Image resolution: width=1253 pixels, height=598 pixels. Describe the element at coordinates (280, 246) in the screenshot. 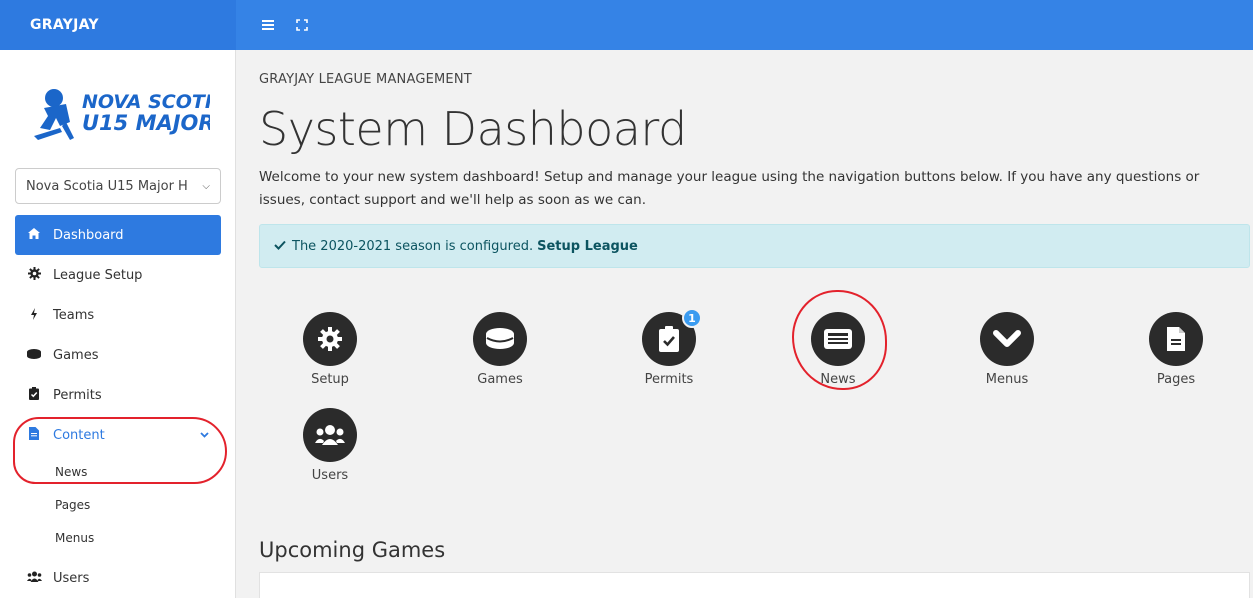

I see `check-icon` at that location.